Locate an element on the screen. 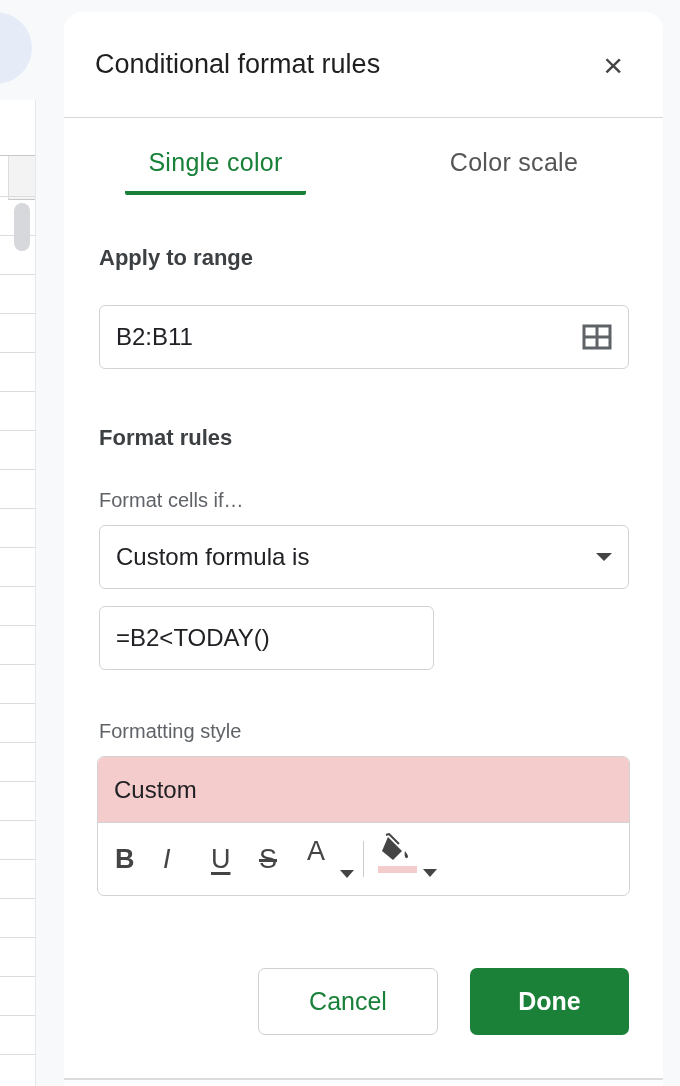 This screenshot has height=1086, width=680. panel-title: Conditional format rules is located at coordinates (238, 64).